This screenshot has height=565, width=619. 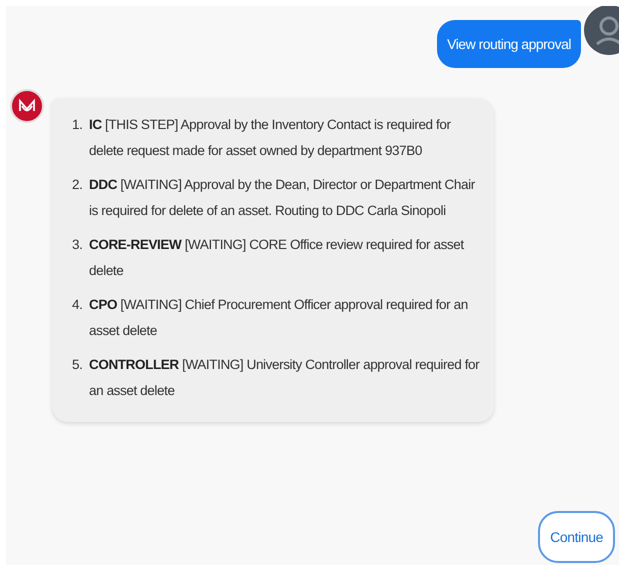 I want to click on step-number: 5., so click(x=78, y=365).